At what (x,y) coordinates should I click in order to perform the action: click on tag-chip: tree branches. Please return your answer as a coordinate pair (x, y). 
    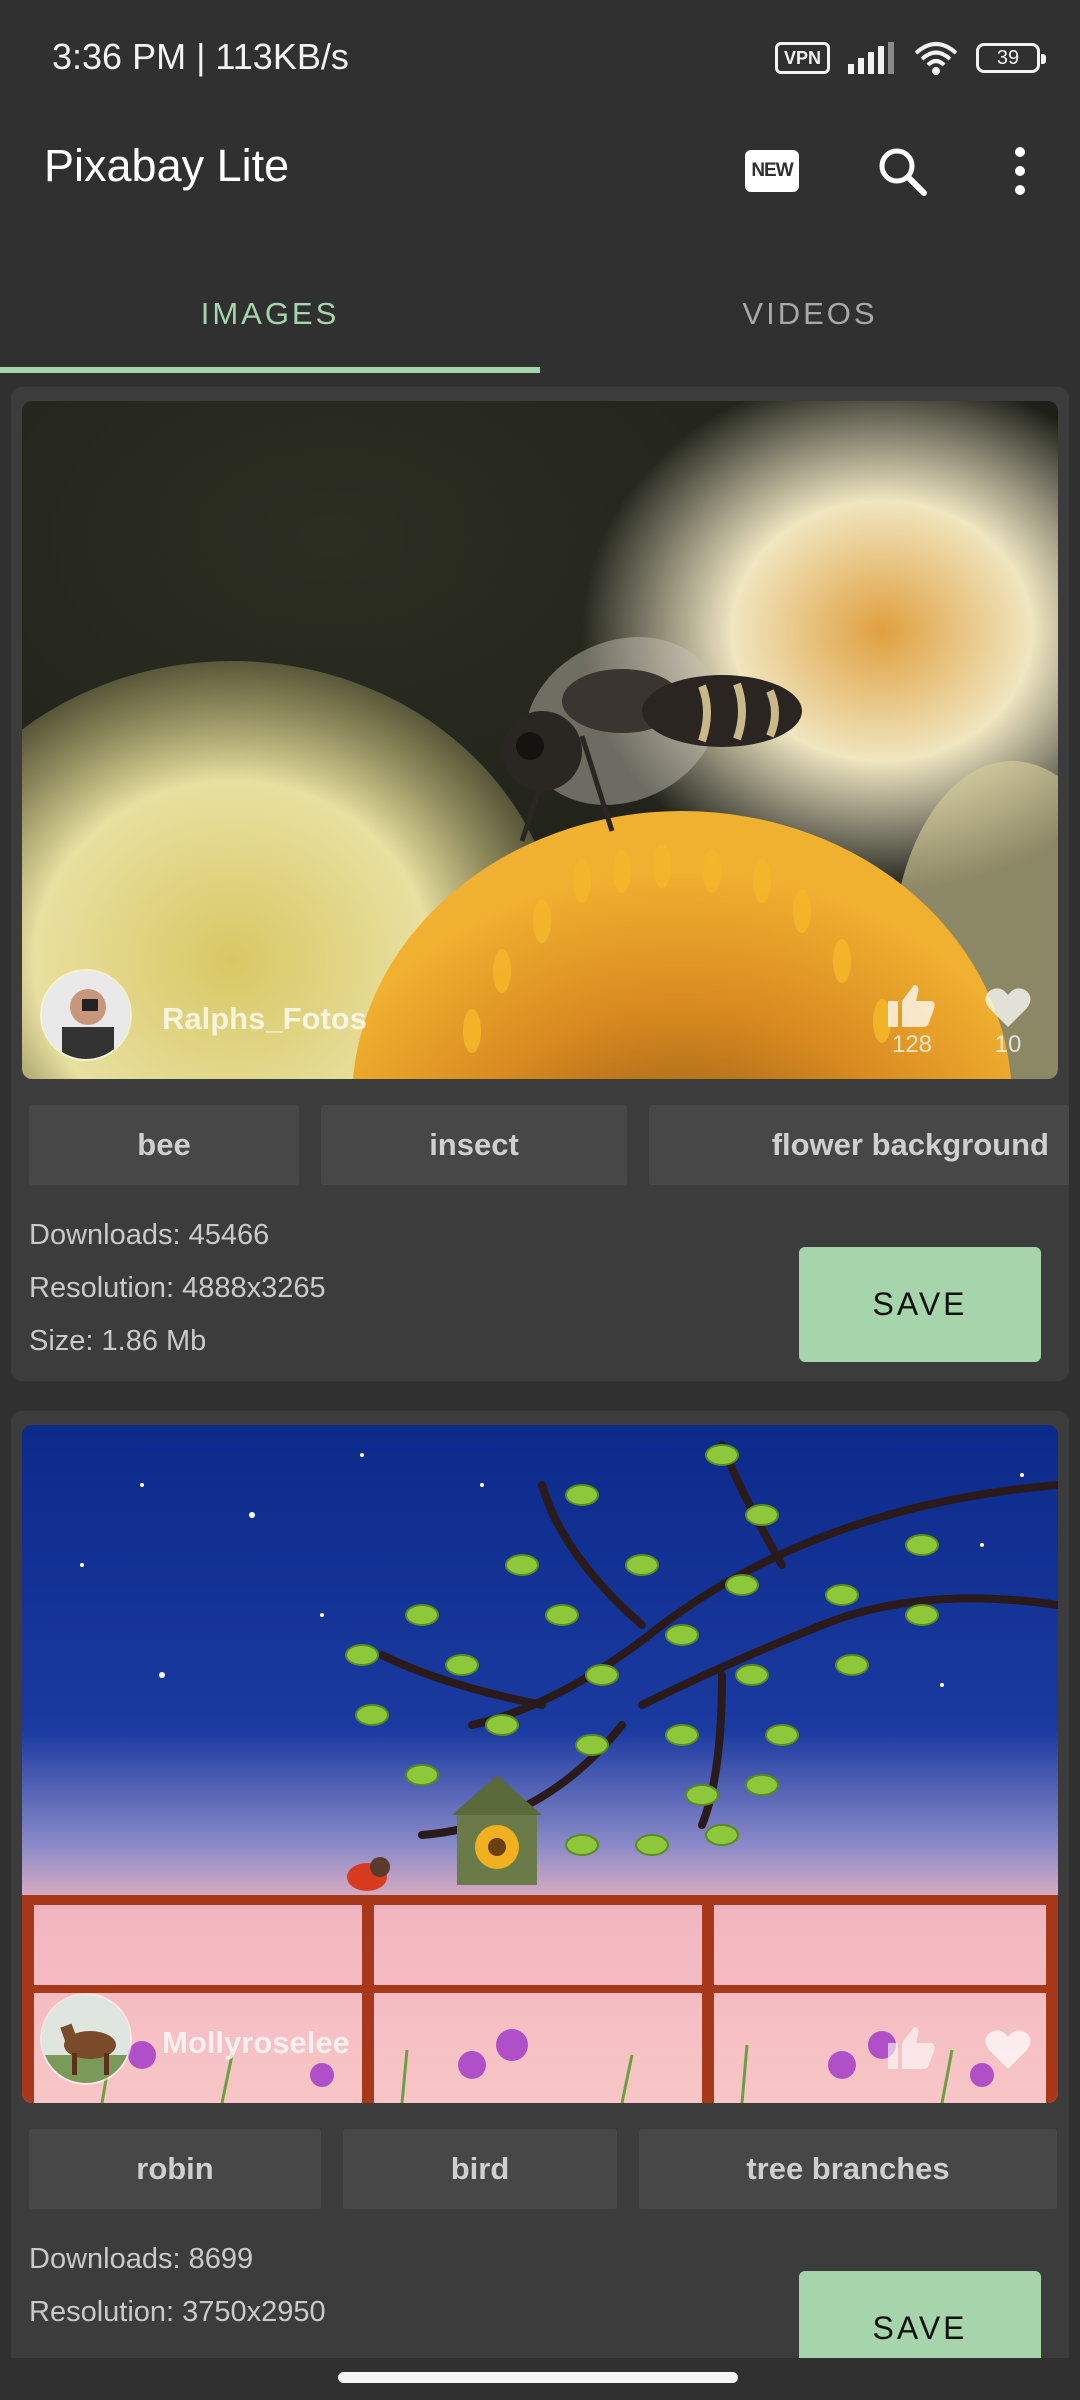
    Looking at the image, I should click on (848, 2169).